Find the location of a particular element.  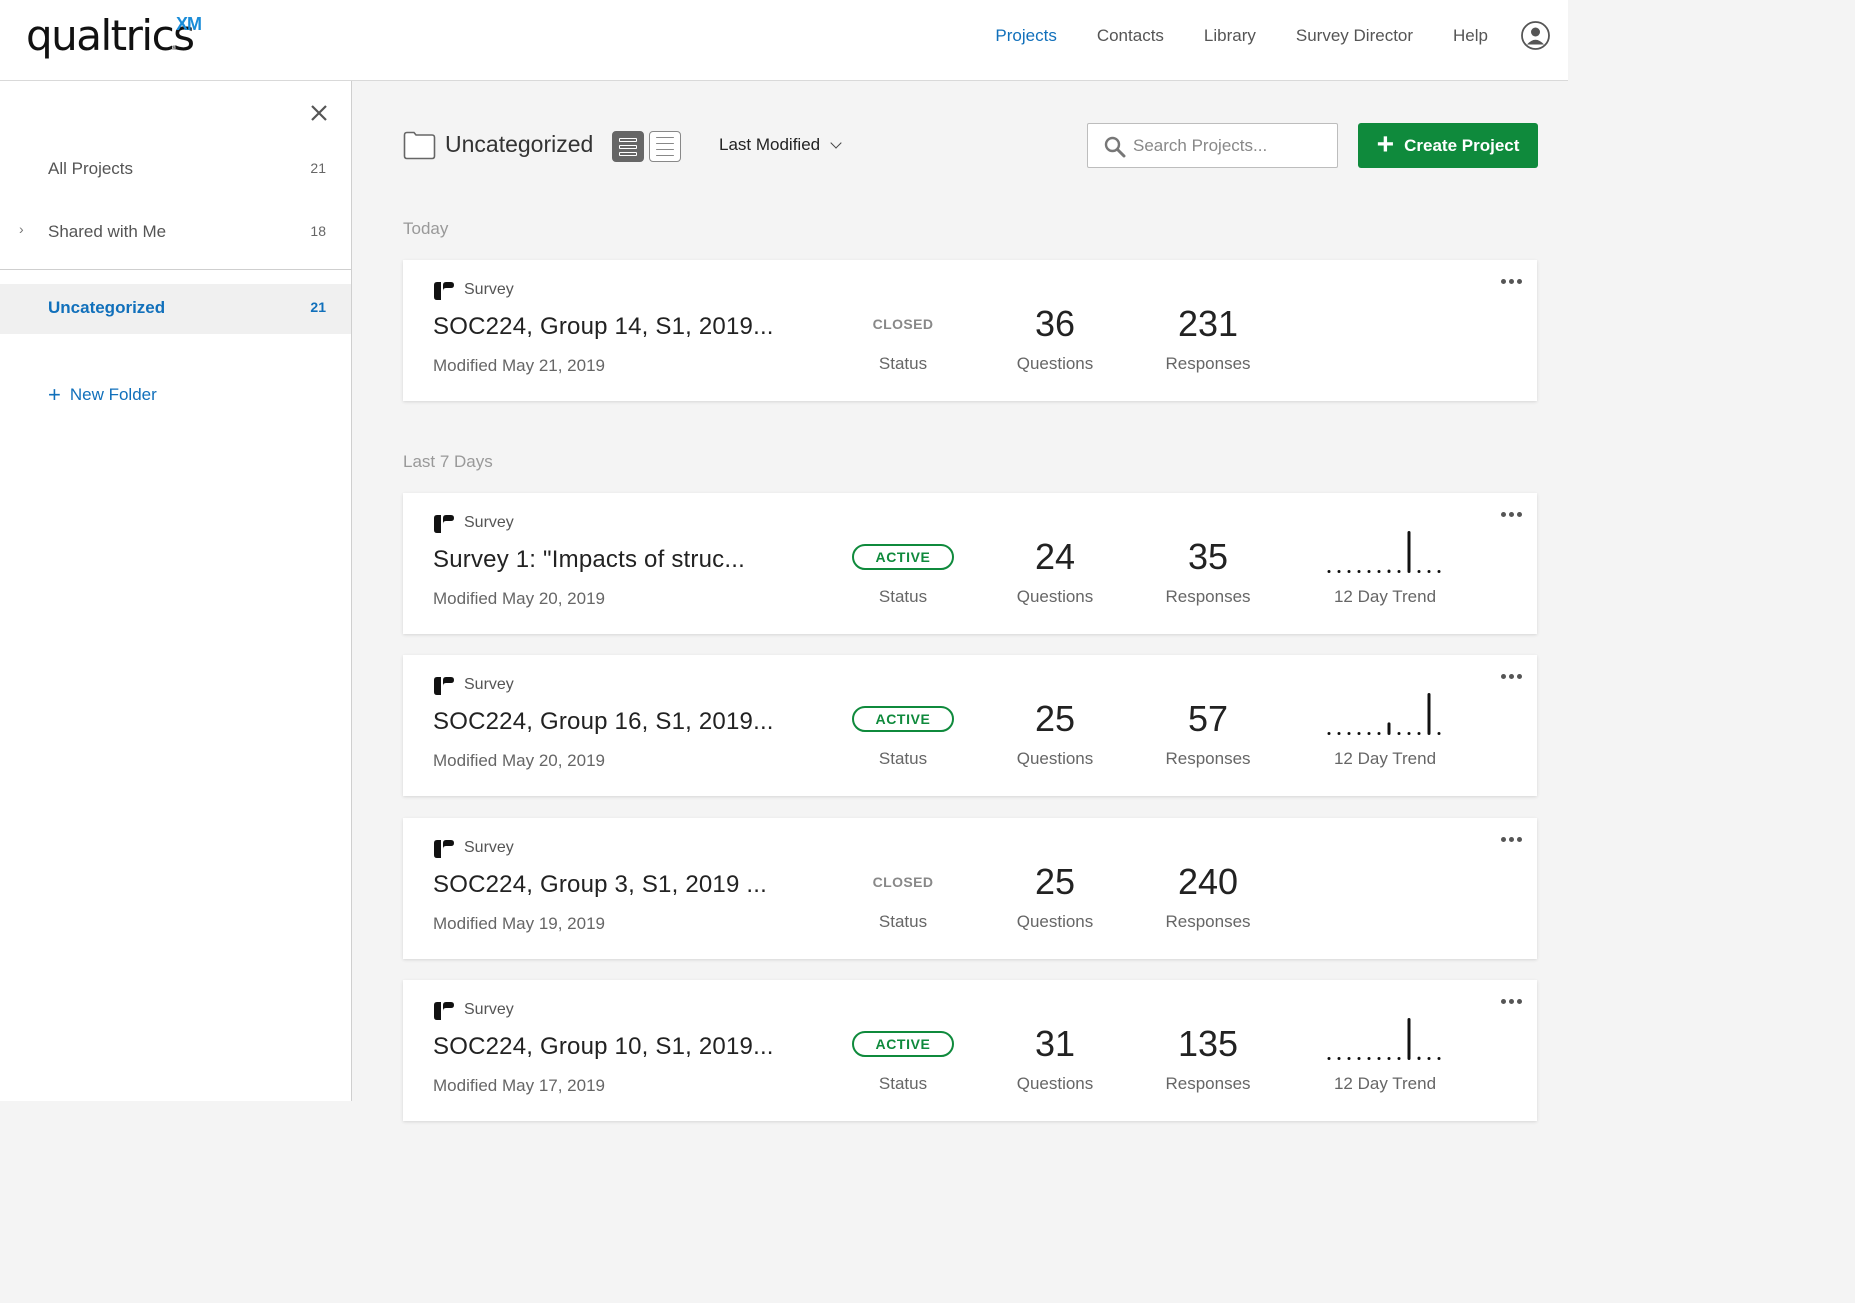

project-modified-date: Modified May 17, 2019 is located at coordinates (519, 1085).